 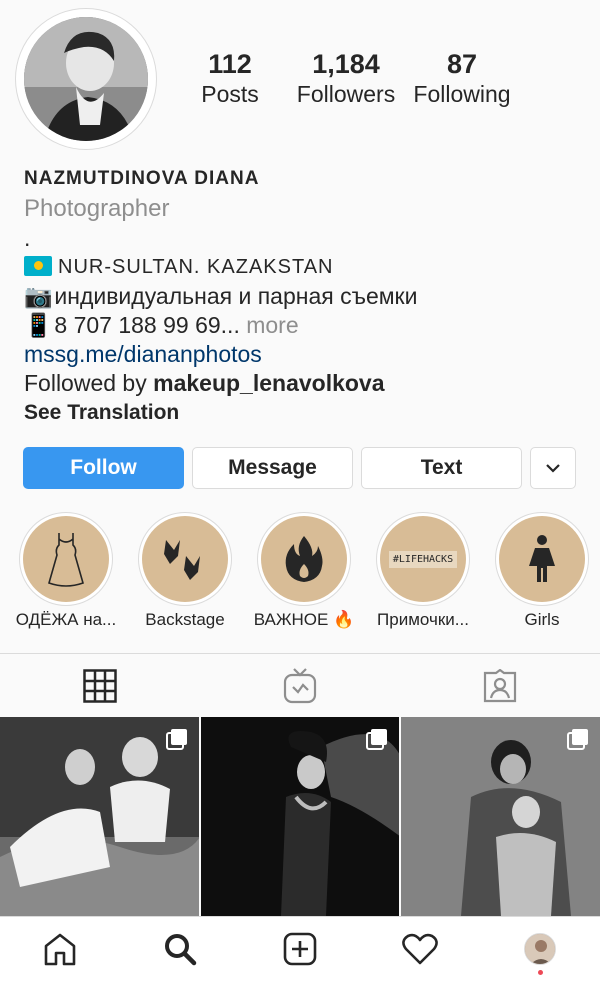 I want to click on highlight-item: Girls, so click(x=541, y=571).